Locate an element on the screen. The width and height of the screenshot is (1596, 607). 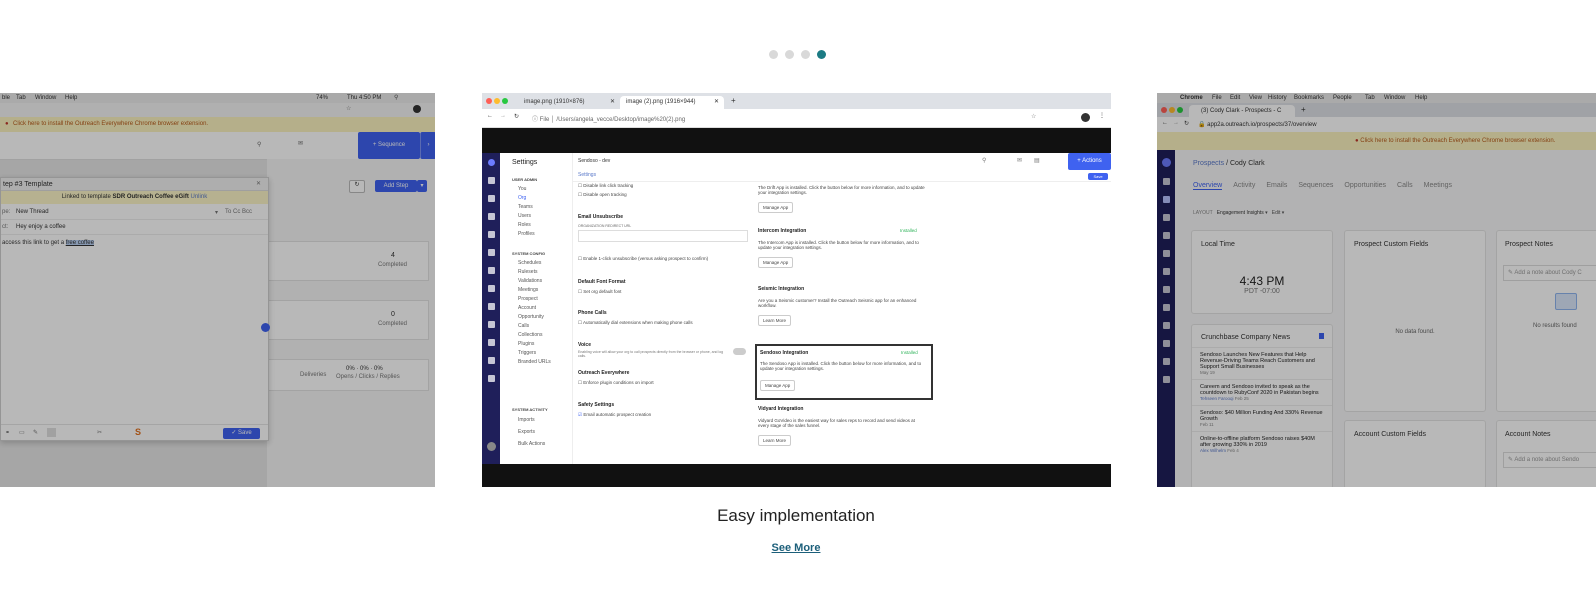
add-step-menu-button: ▾ is located at coordinates (422, 186).